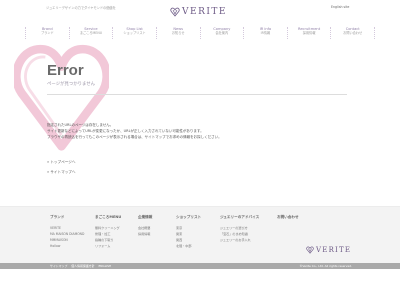 This screenshot has height=300, width=400. I want to click on nav-item-company: Company 会社案内, so click(221, 33).